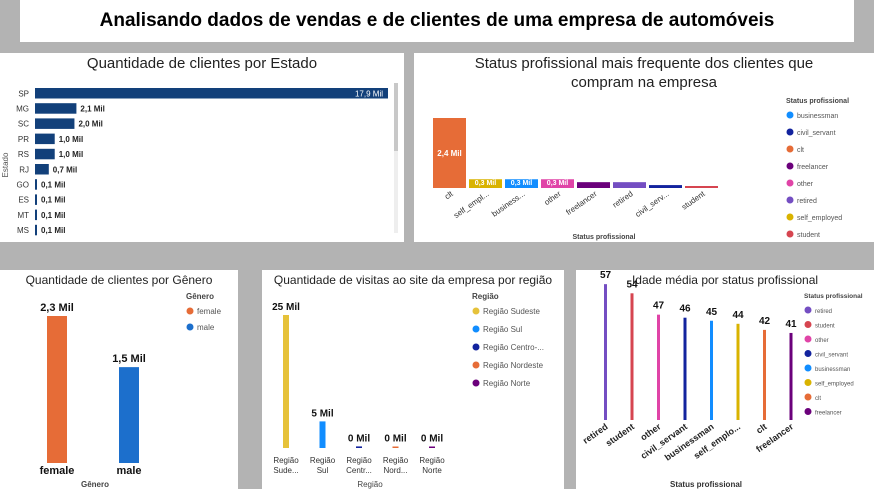 The height and width of the screenshot is (489, 874). I want to click on tick-label: other, so click(553, 198).